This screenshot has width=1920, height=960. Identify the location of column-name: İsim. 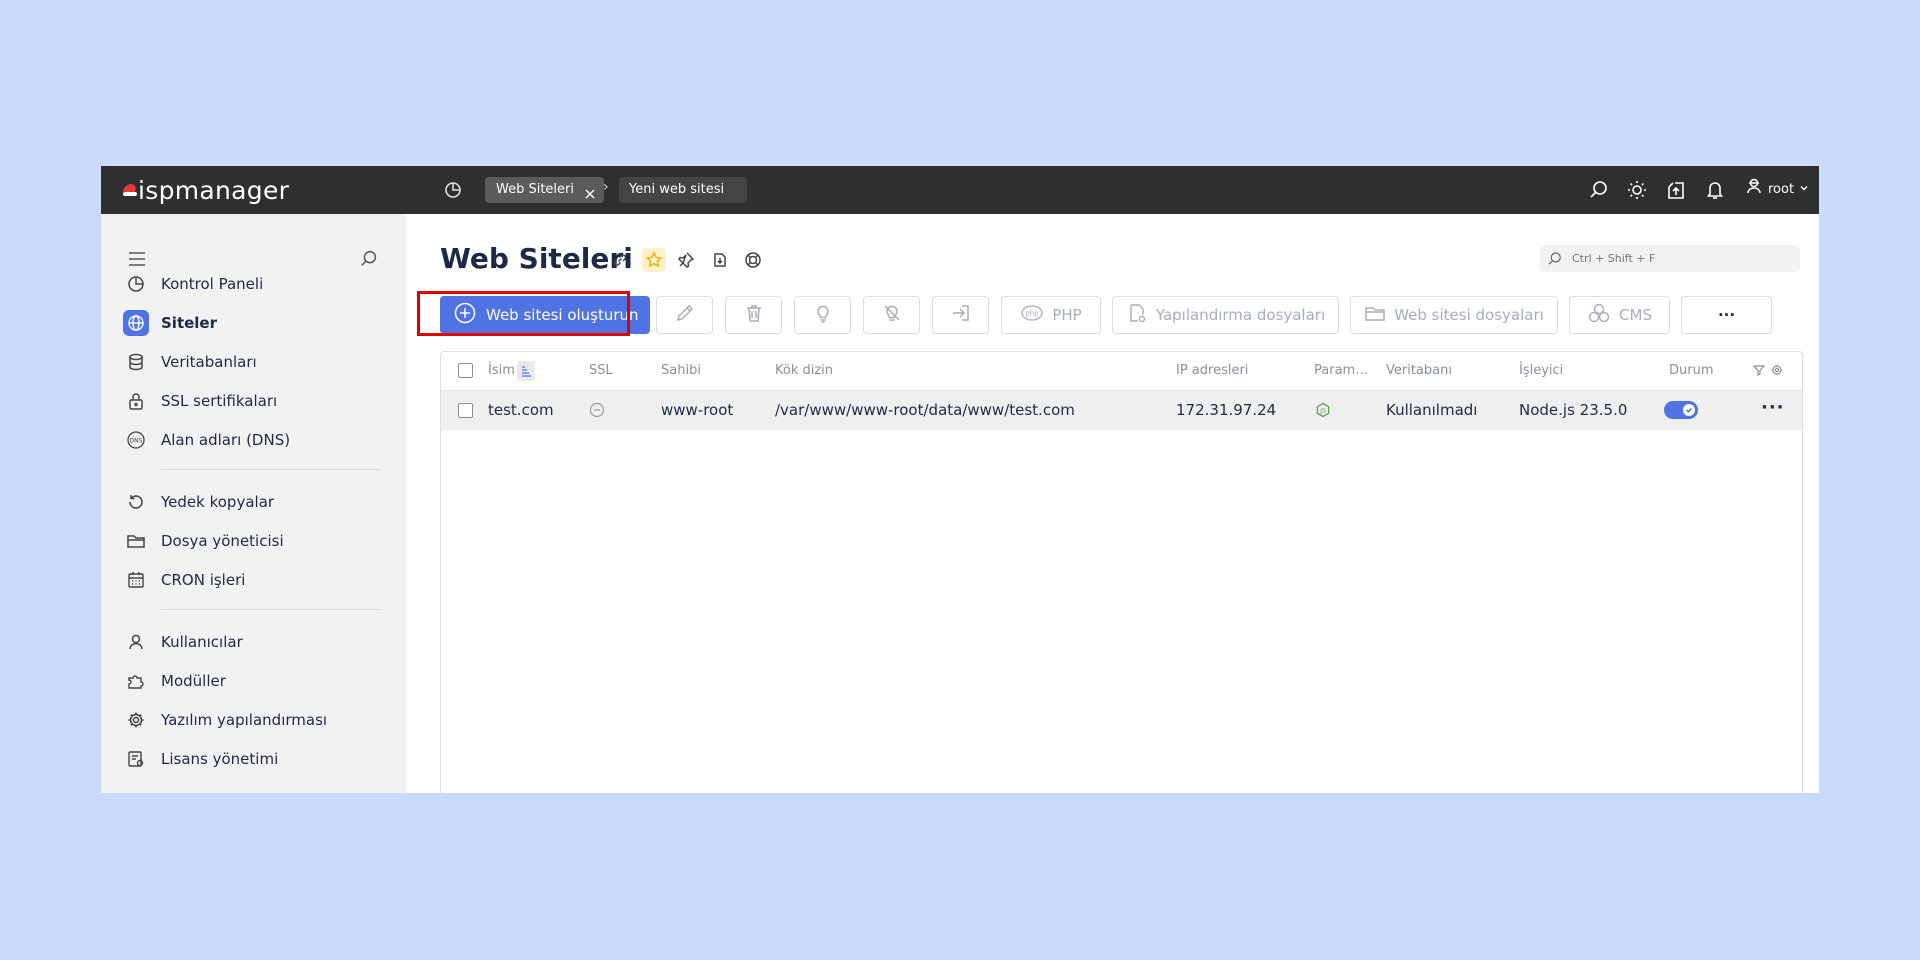
(501, 370).